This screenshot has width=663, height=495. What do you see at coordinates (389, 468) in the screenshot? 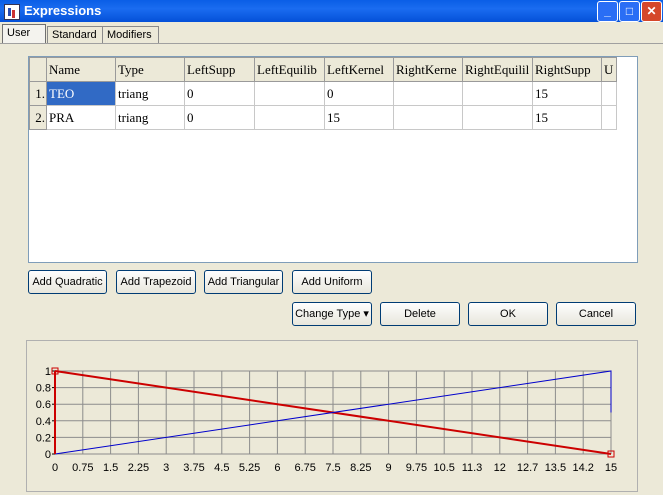
I see `x-tick-label: 9` at bounding box center [389, 468].